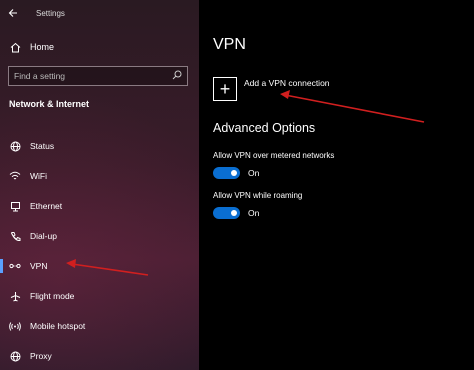 This screenshot has height=370, width=474. I want to click on airplane-icon, so click(15, 296).